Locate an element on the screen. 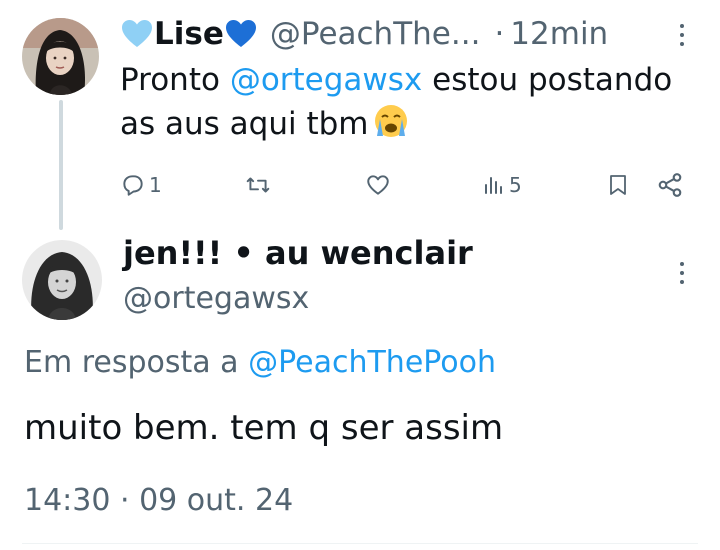  heart-outline-icon is located at coordinates (378, 185).